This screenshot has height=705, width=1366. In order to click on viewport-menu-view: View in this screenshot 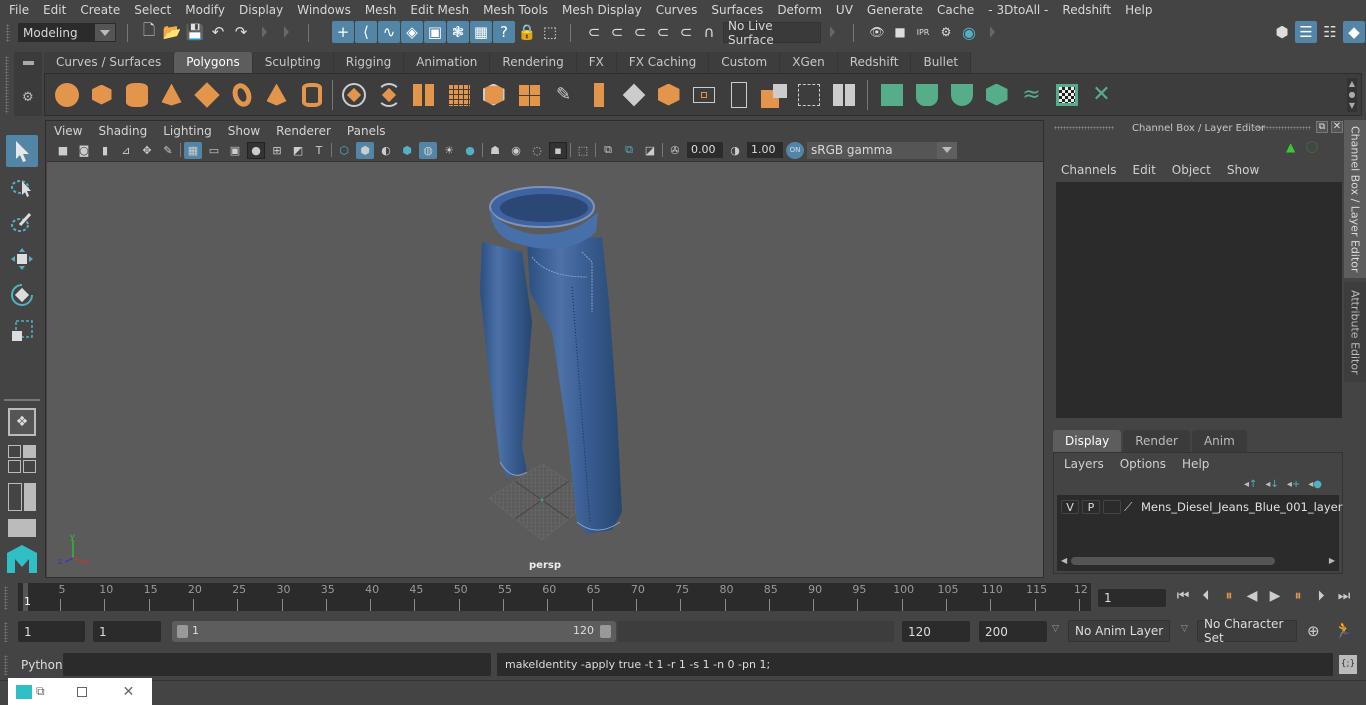, I will do `click(68, 131)`.